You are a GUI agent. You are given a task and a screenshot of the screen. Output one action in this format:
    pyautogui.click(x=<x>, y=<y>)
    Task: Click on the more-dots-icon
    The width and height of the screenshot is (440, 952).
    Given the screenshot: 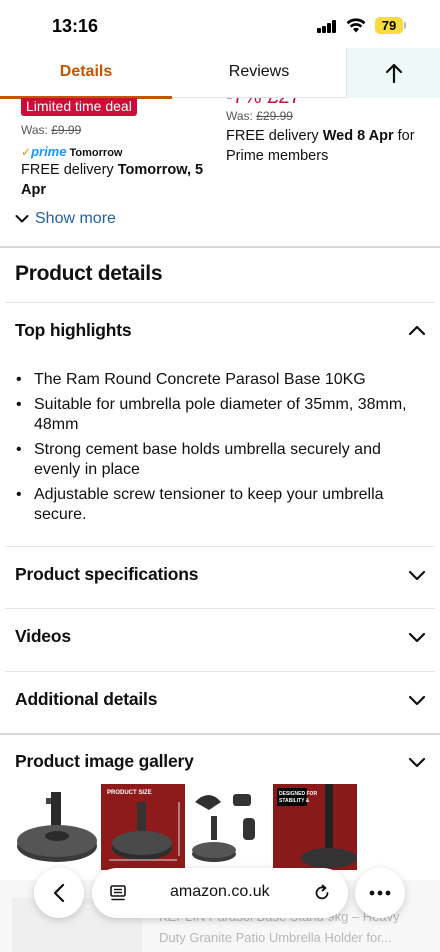 What is the action you would take?
    pyautogui.click(x=380, y=893)
    